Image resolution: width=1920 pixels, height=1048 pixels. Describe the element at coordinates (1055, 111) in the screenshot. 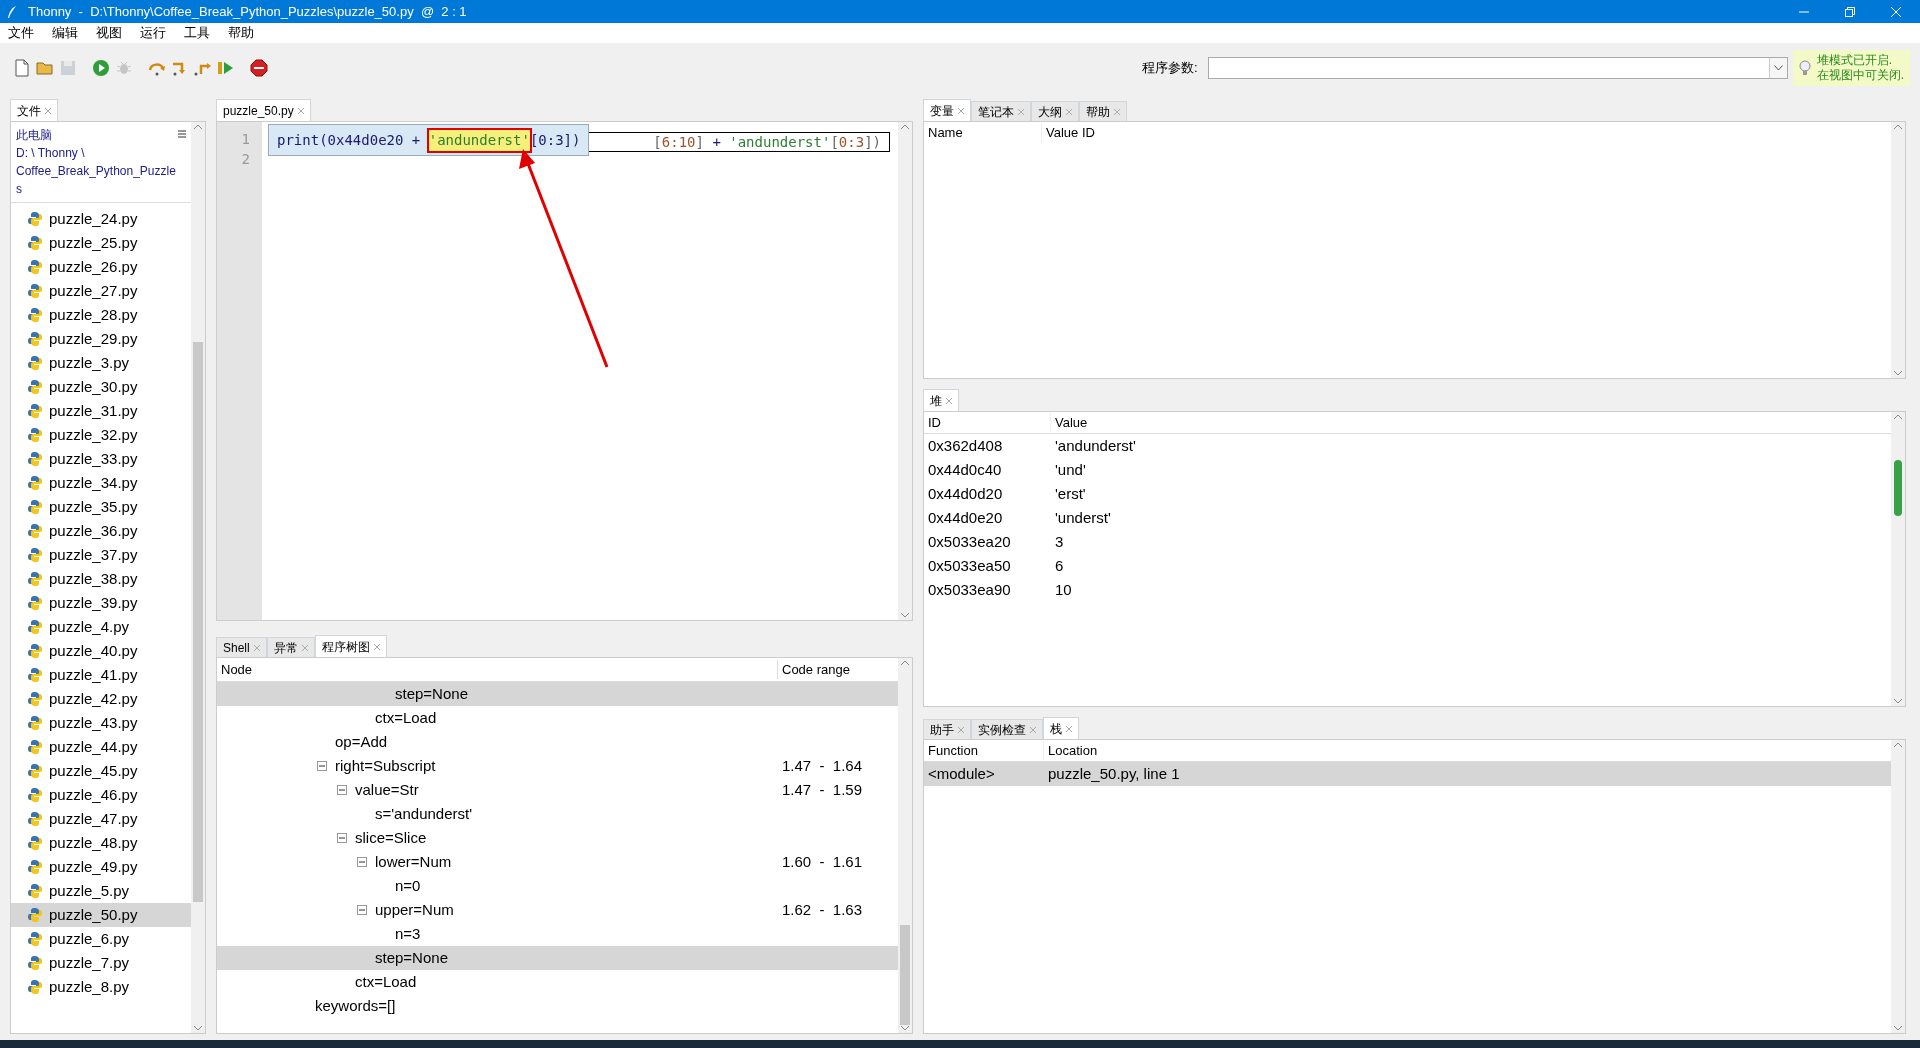

I see `panel-tab: 大纲` at that location.